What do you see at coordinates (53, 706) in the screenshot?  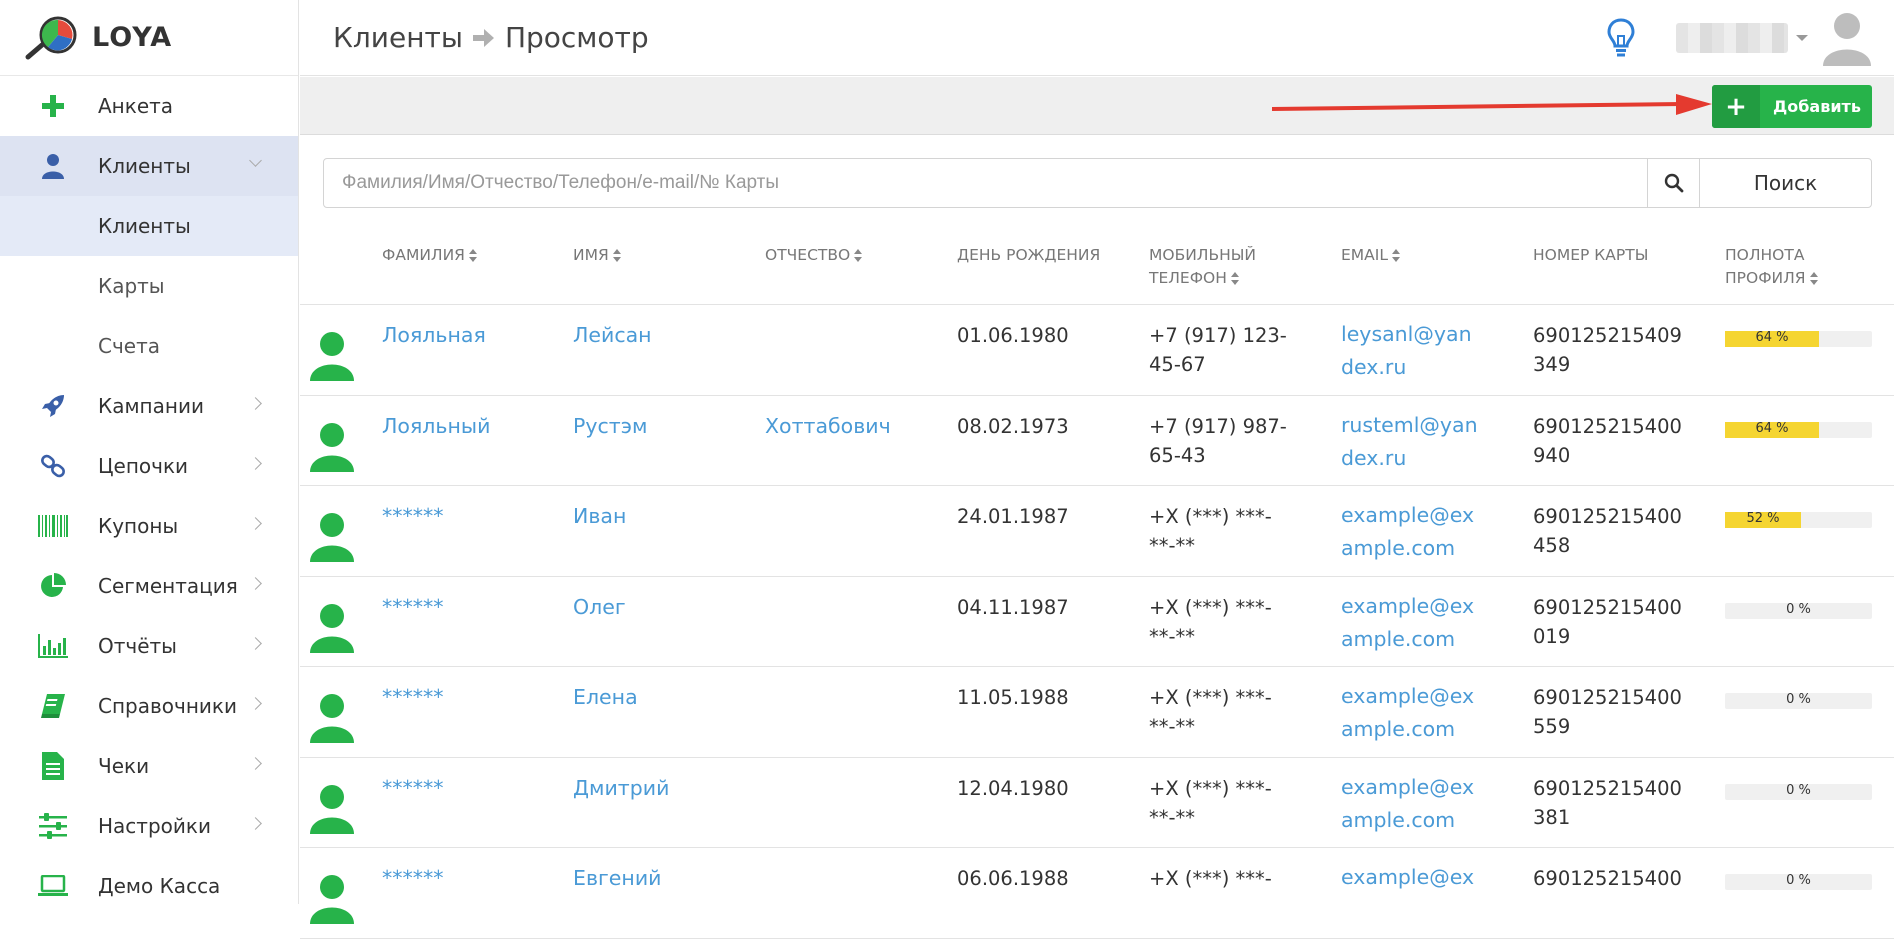 I see `book-icon` at bounding box center [53, 706].